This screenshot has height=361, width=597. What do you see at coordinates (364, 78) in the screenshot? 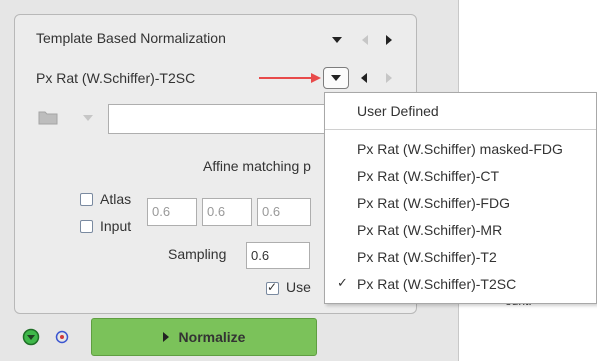
I see `template-prev-icon` at bounding box center [364, 78].